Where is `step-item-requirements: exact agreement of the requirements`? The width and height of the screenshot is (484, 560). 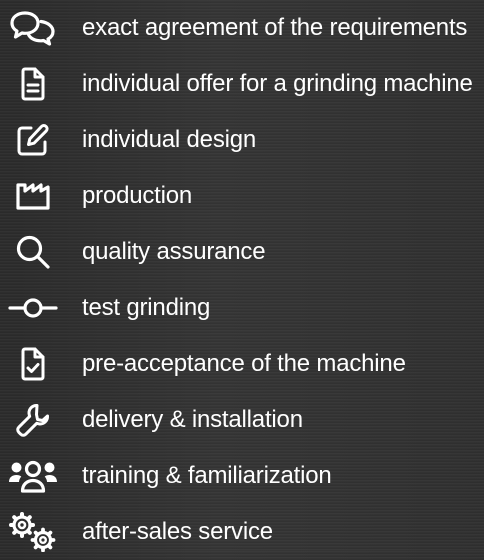 step-item-requirements: exact agreement of the requirements is located at coordinates (242, 28).